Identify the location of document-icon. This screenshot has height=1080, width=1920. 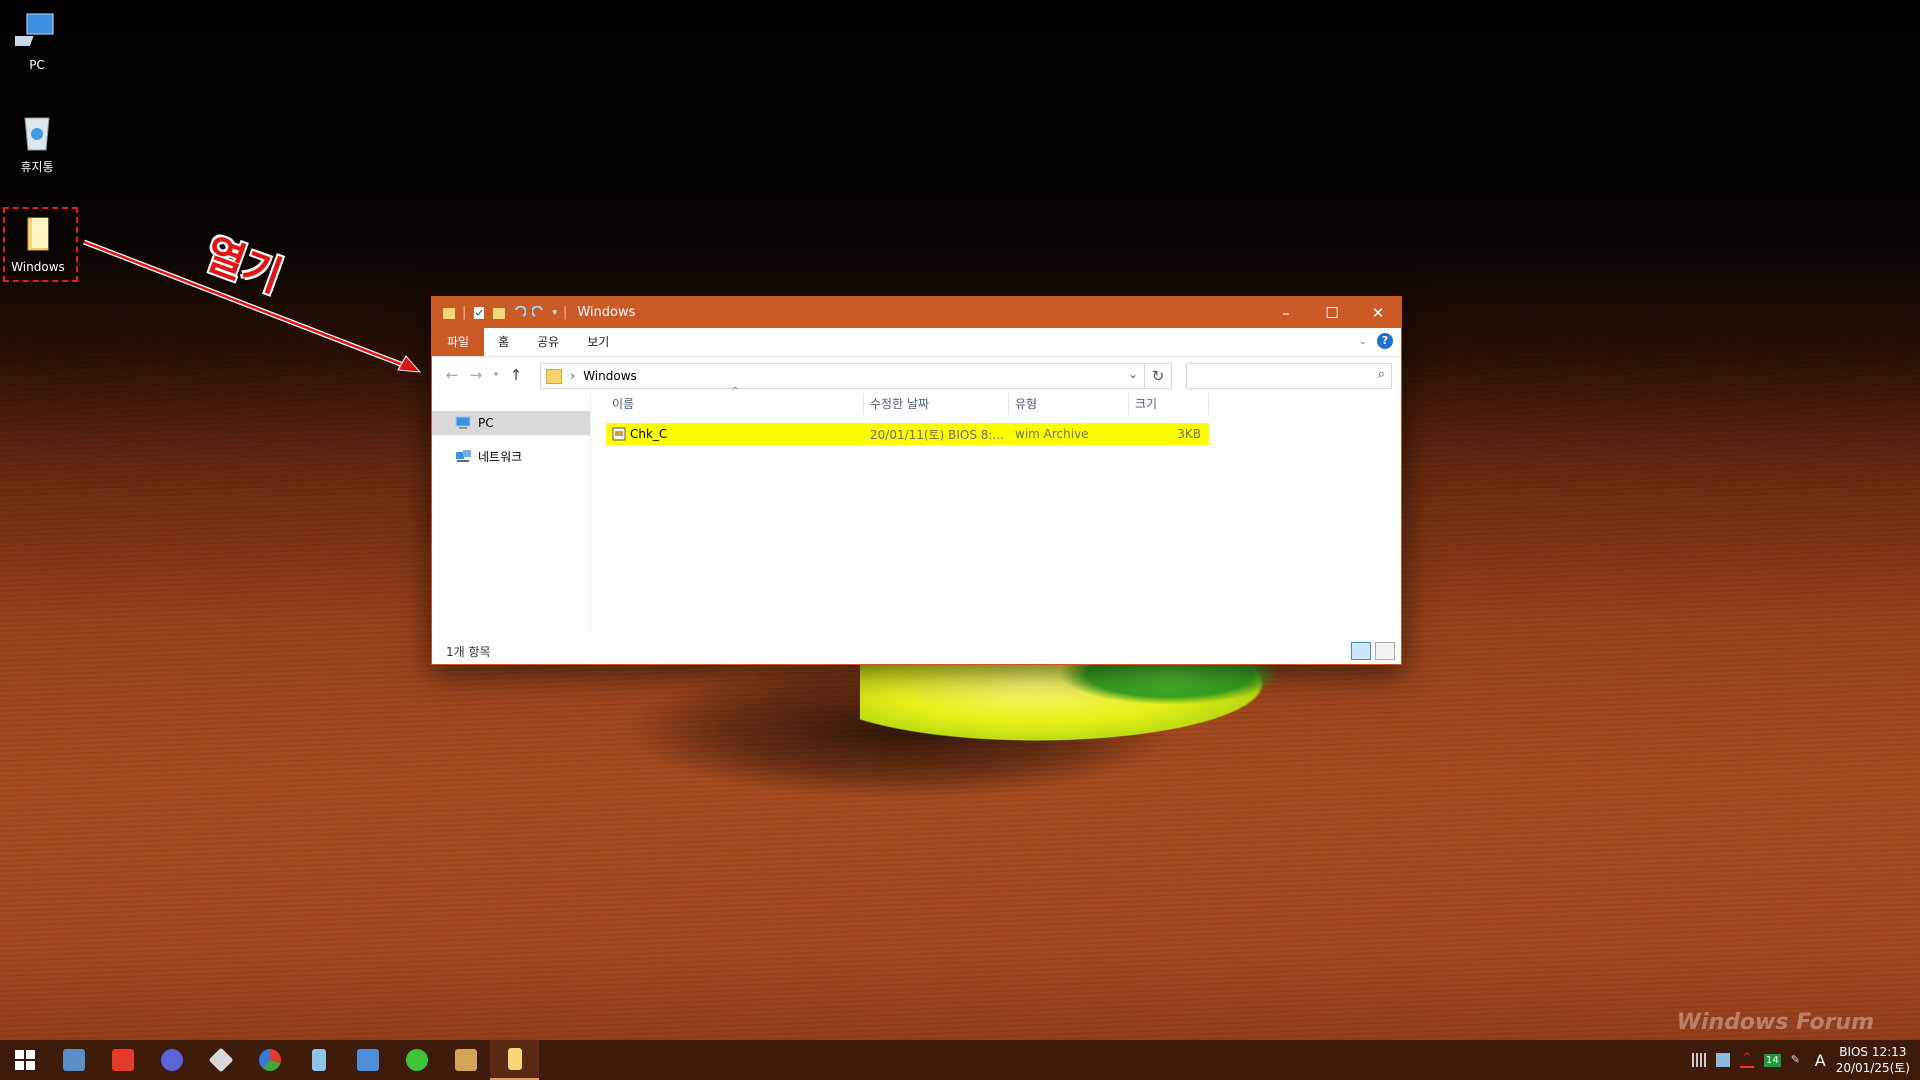
(318, 1060).